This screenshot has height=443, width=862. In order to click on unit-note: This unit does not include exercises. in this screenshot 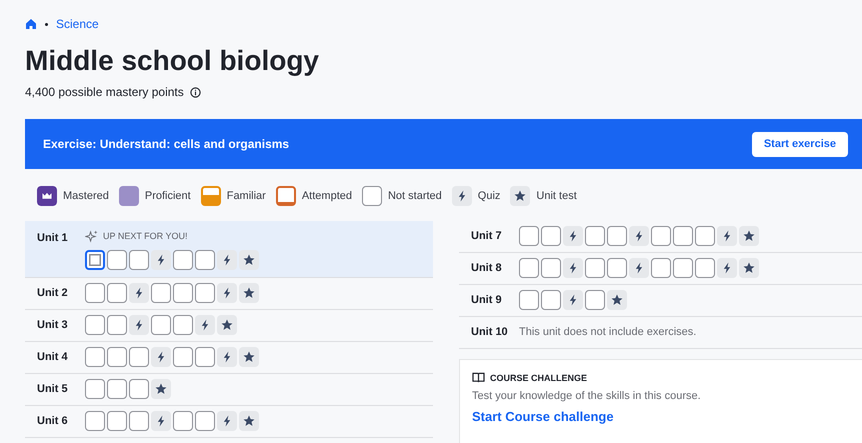, I will do `click(607, 332)`.